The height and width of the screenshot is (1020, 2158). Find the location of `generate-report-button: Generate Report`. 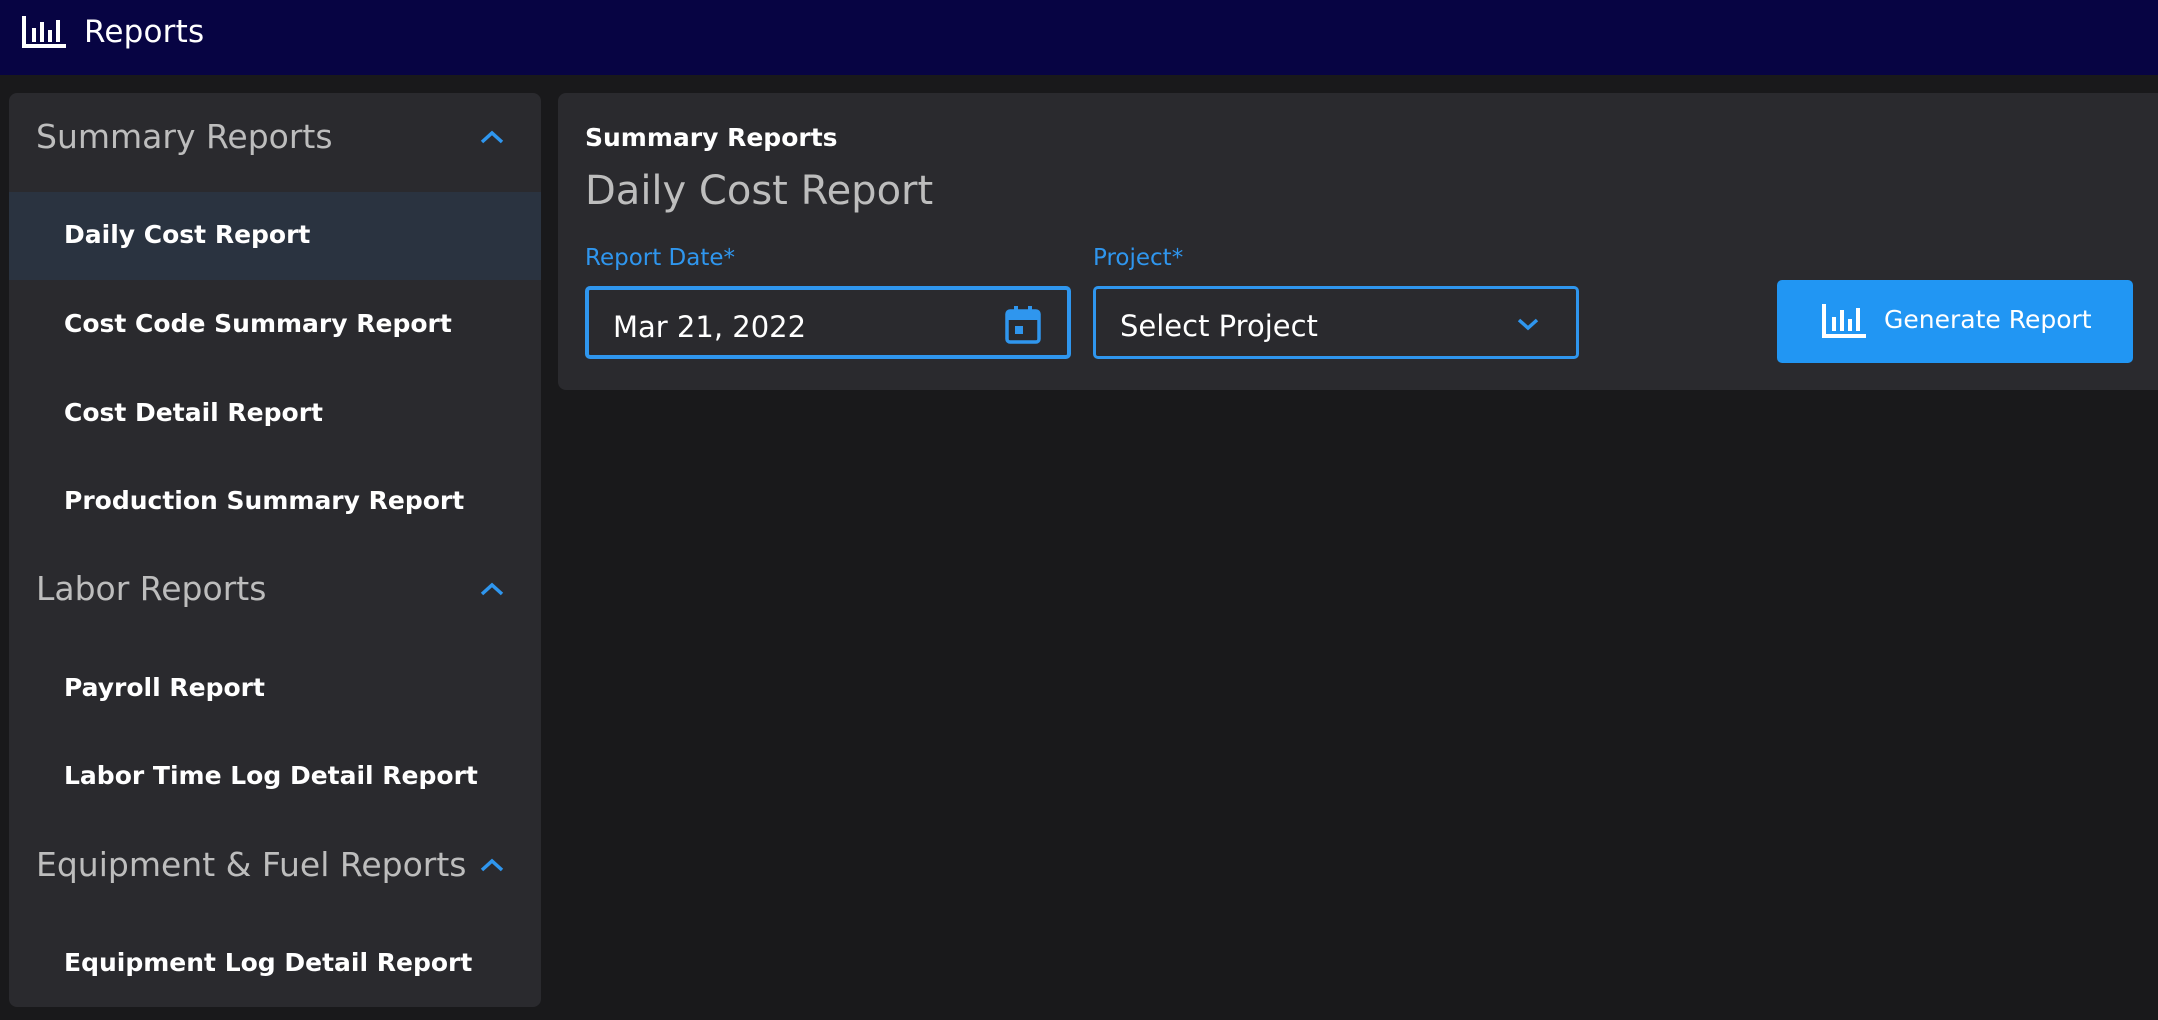

generate-report-button: Generate Report is located at coordinates (1955, 321).